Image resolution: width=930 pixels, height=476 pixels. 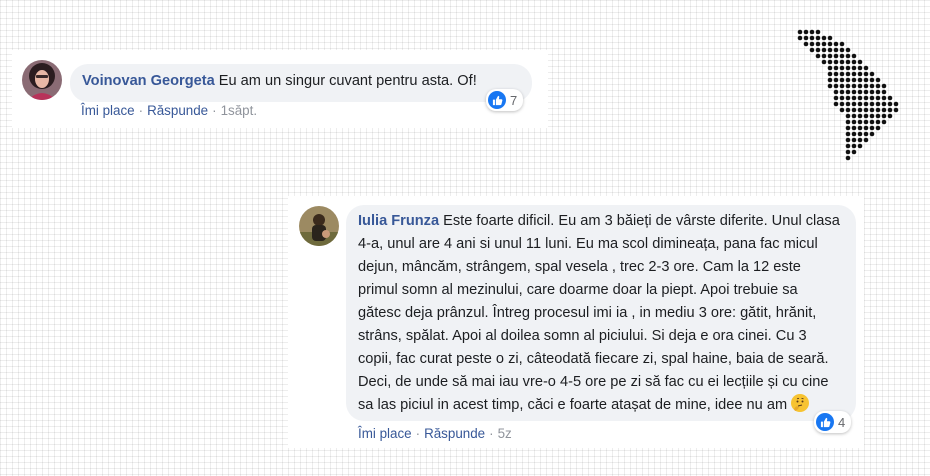 I want to click on comment-actions: Îmi place · Răspunde · 1săpt., so click(x=169, y=110).